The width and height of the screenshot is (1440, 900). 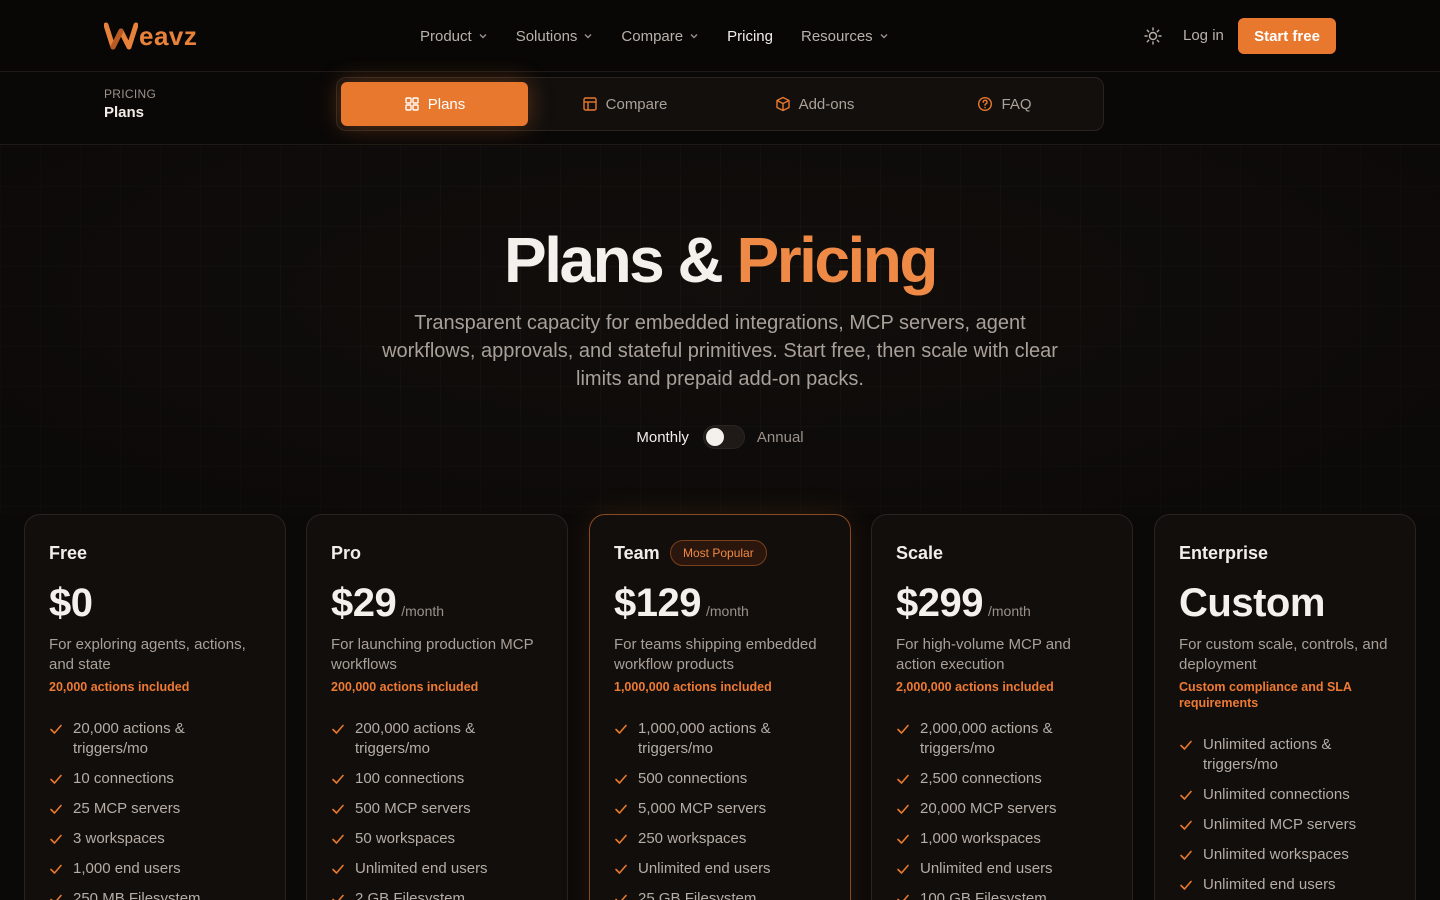 What do you see at coordinates (657, 603) in the screenshot?
I see `plan-price: $129` at bounding box center [657, 603].